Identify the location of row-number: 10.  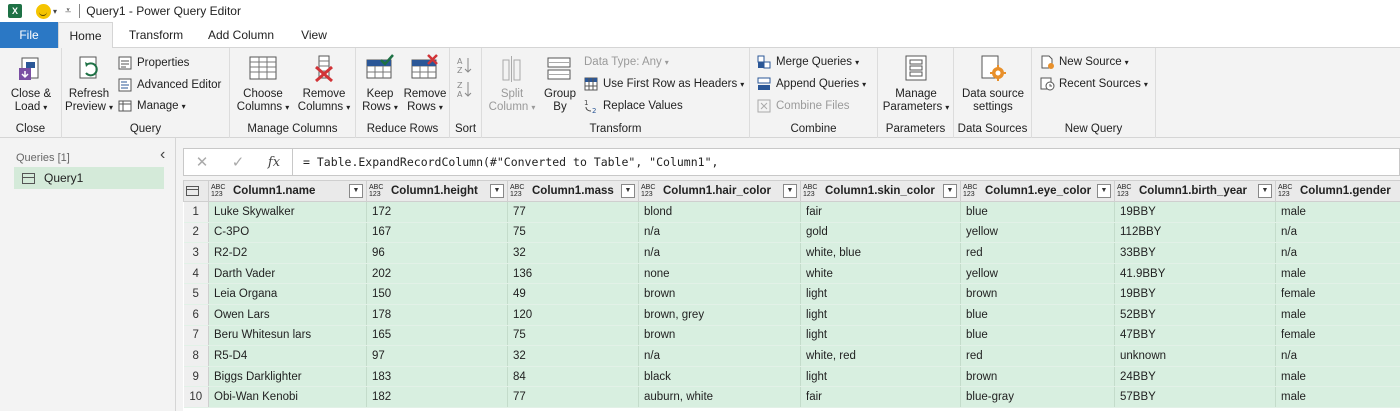
(196, 397).